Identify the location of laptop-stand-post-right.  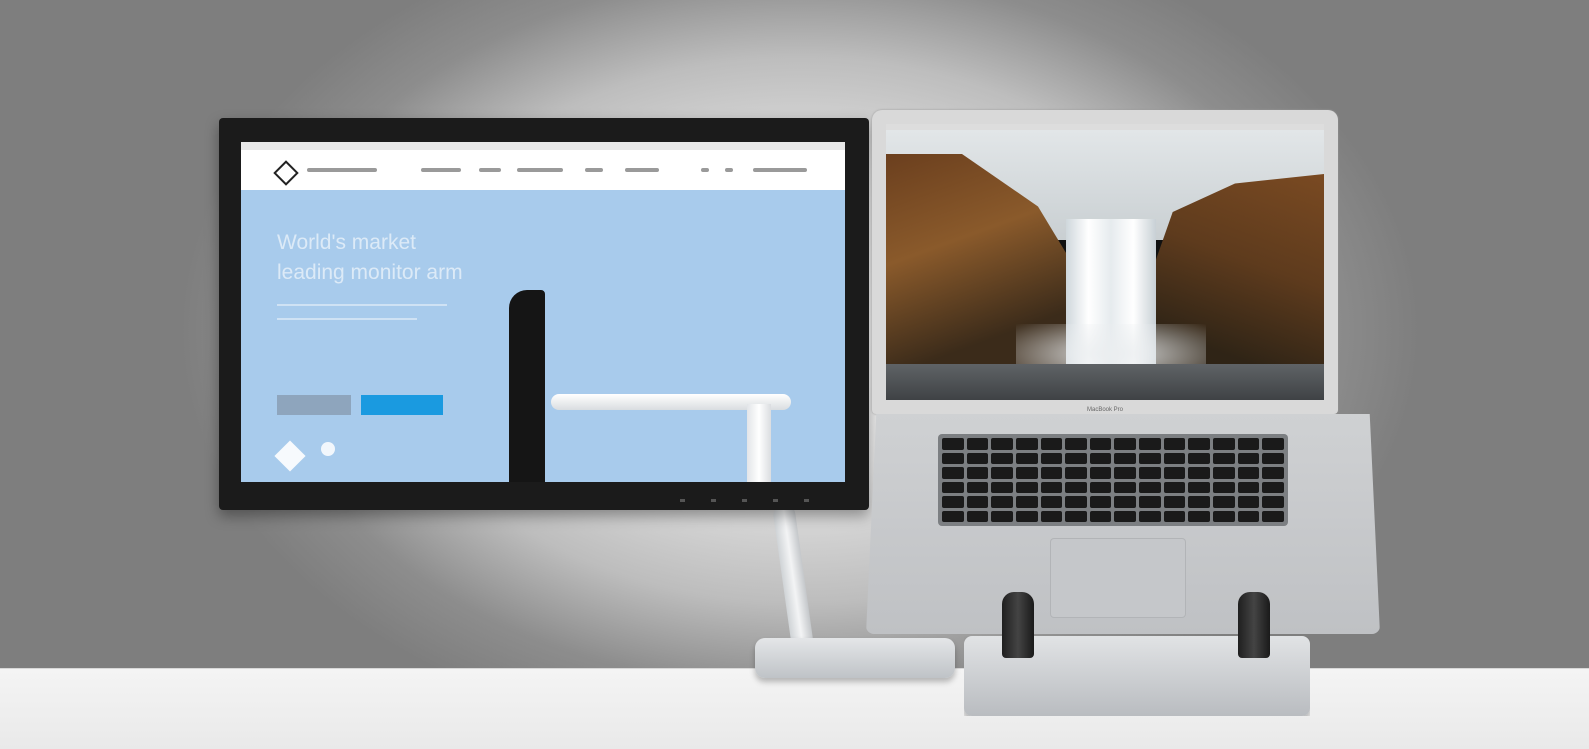
(1254, 625).